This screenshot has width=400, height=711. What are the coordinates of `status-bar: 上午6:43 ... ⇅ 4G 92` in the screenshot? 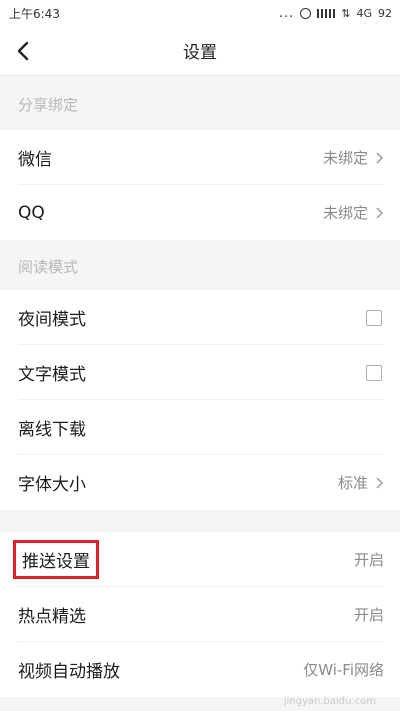 It's located at (200, 13).